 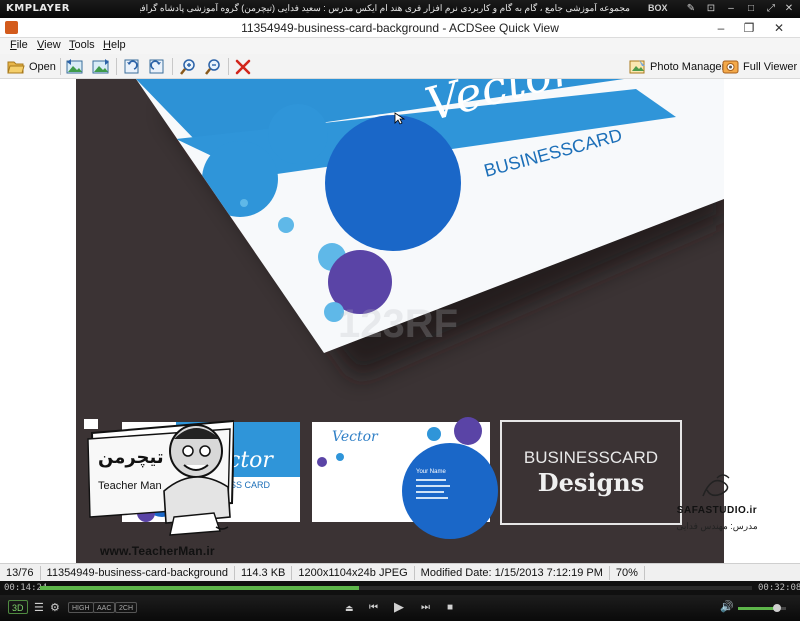 I want to click on kmplayer-control-bar: 3D ☰ ⚙ HIGH AAC 2CH ⏏ ⏮ ▶ ⏭ ■ 🔊, so click(x=400, y=608).